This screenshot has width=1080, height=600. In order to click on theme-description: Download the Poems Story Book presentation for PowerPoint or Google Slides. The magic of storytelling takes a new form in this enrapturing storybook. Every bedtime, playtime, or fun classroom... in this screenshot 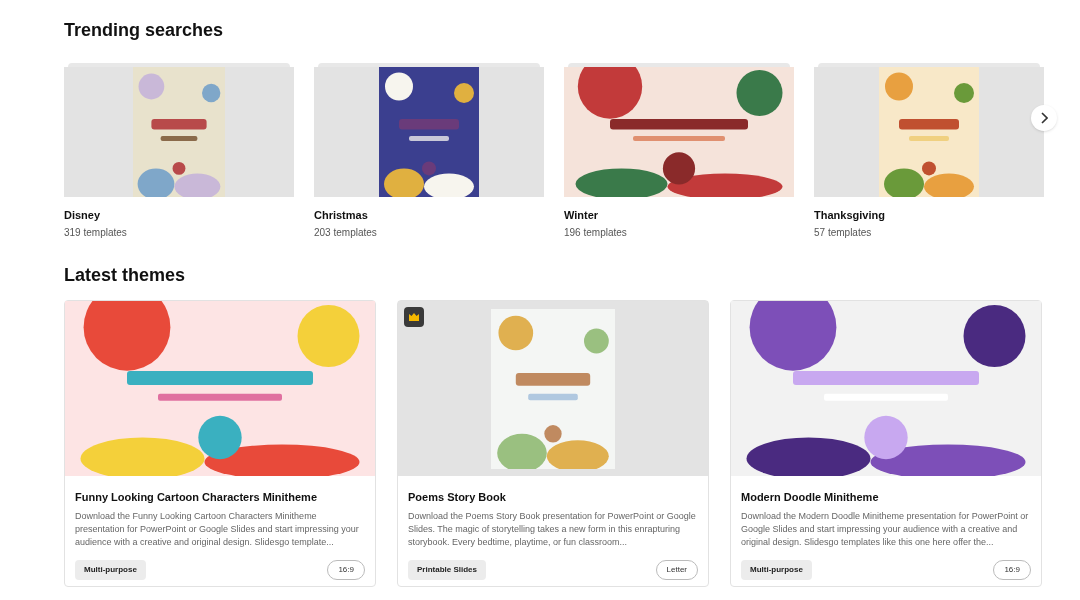, I will do `click(552, 529)`.